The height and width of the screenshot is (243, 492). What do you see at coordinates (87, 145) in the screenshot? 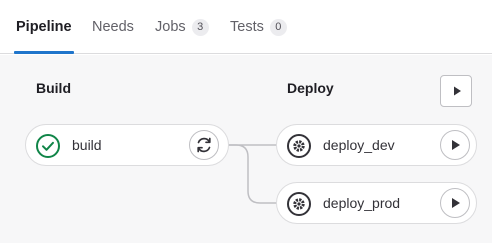
I see `job-build-name: build` at bounding box center [87, 145].